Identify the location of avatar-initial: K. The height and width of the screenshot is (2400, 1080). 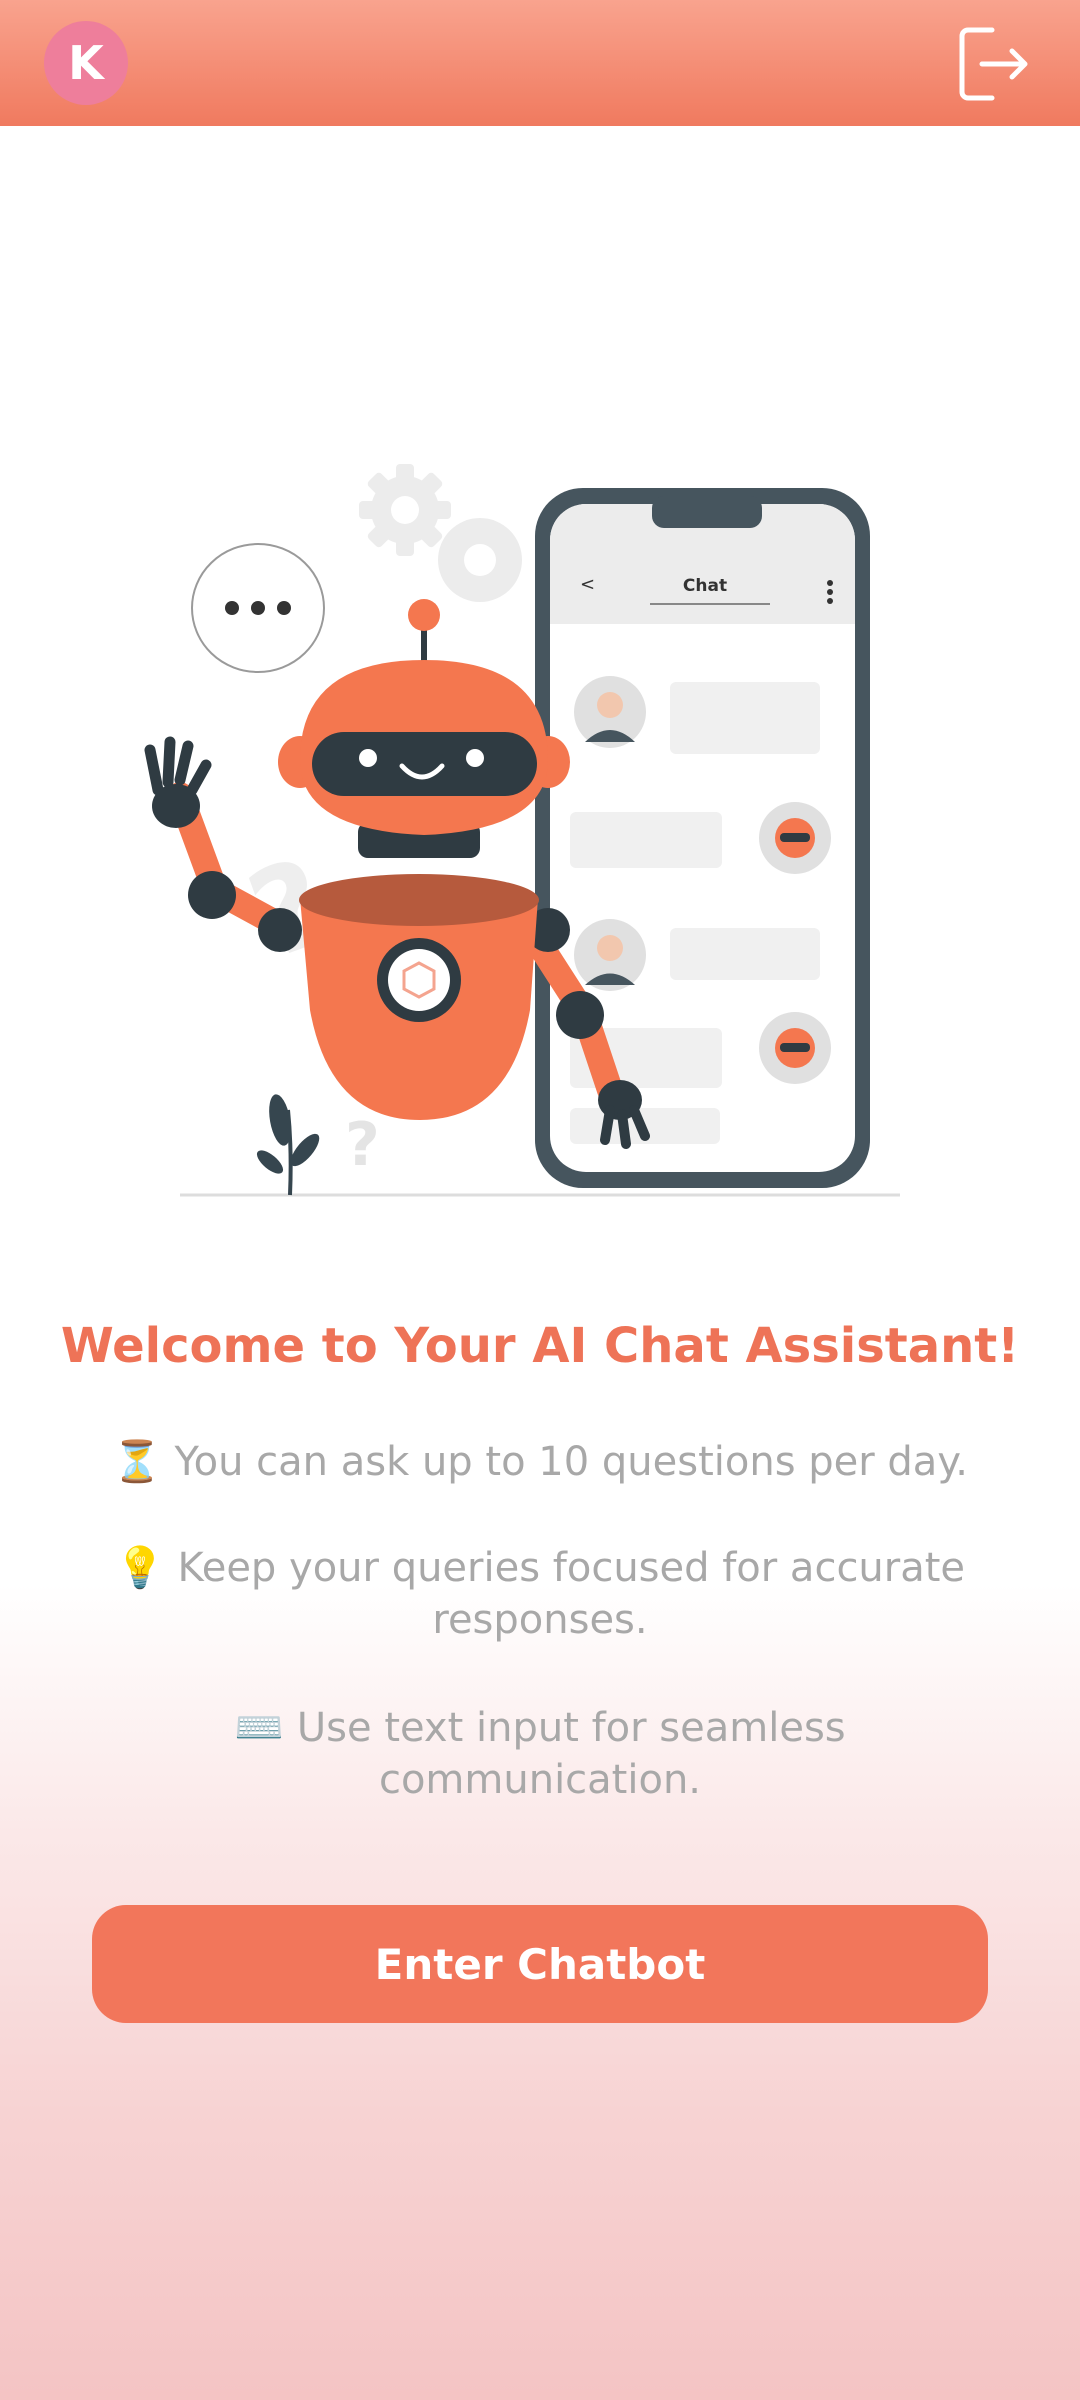
(86, 63).